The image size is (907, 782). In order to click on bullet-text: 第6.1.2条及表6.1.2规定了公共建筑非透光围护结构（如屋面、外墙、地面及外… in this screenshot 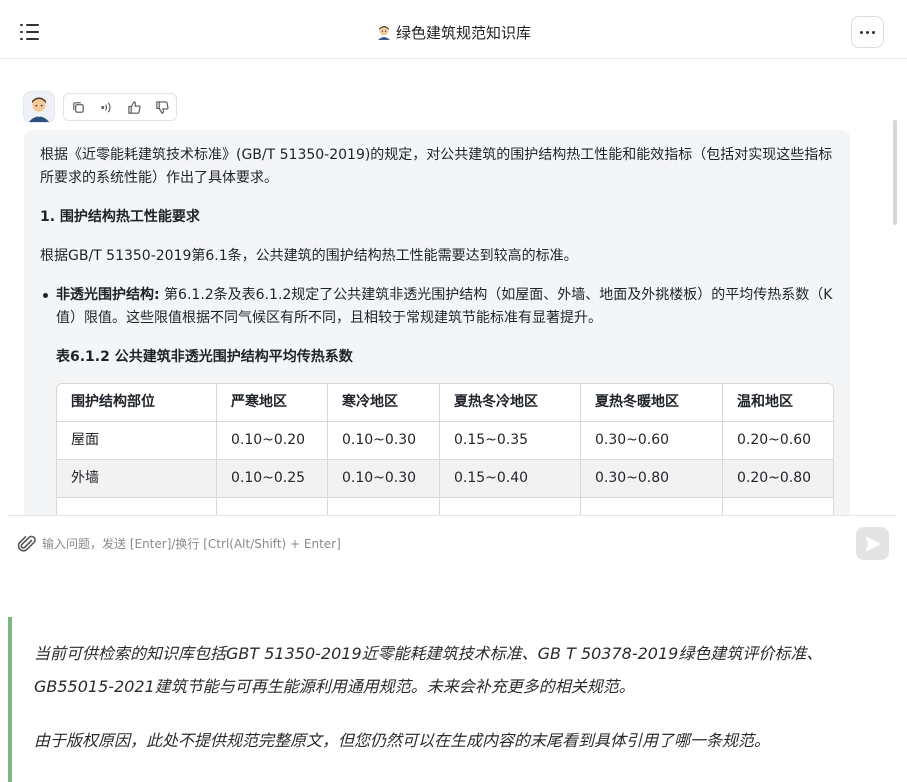, I will do `click(444, 306)`.